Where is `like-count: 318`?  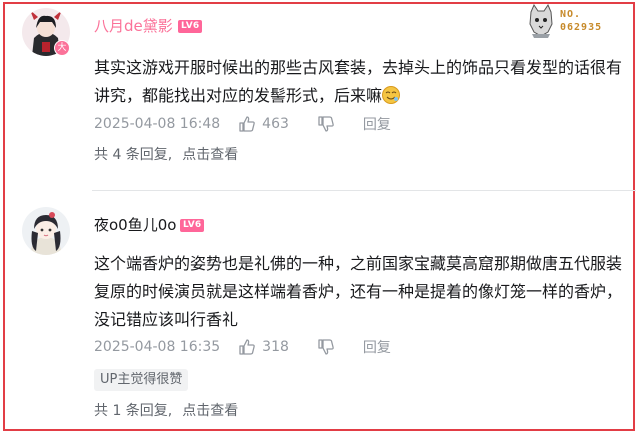
like-count: 318 is located at coordinates (275, 347).